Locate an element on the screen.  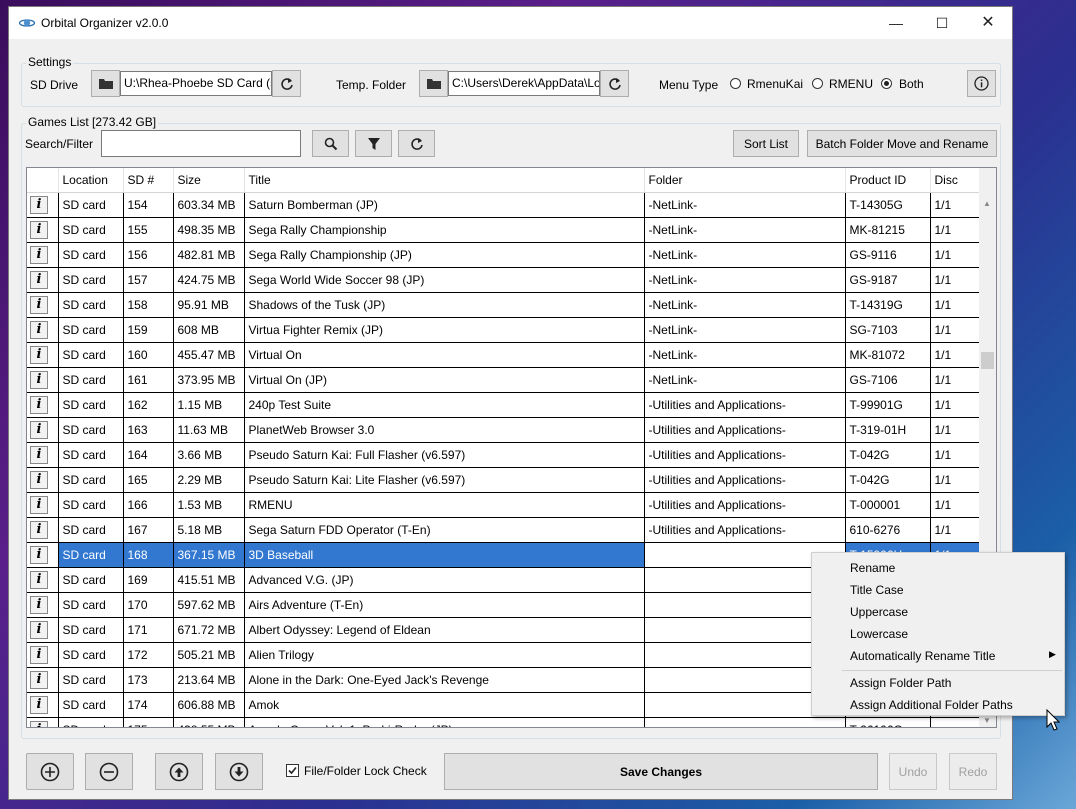
cell-size: 438.55 MB is located at coordinates (209, 722).